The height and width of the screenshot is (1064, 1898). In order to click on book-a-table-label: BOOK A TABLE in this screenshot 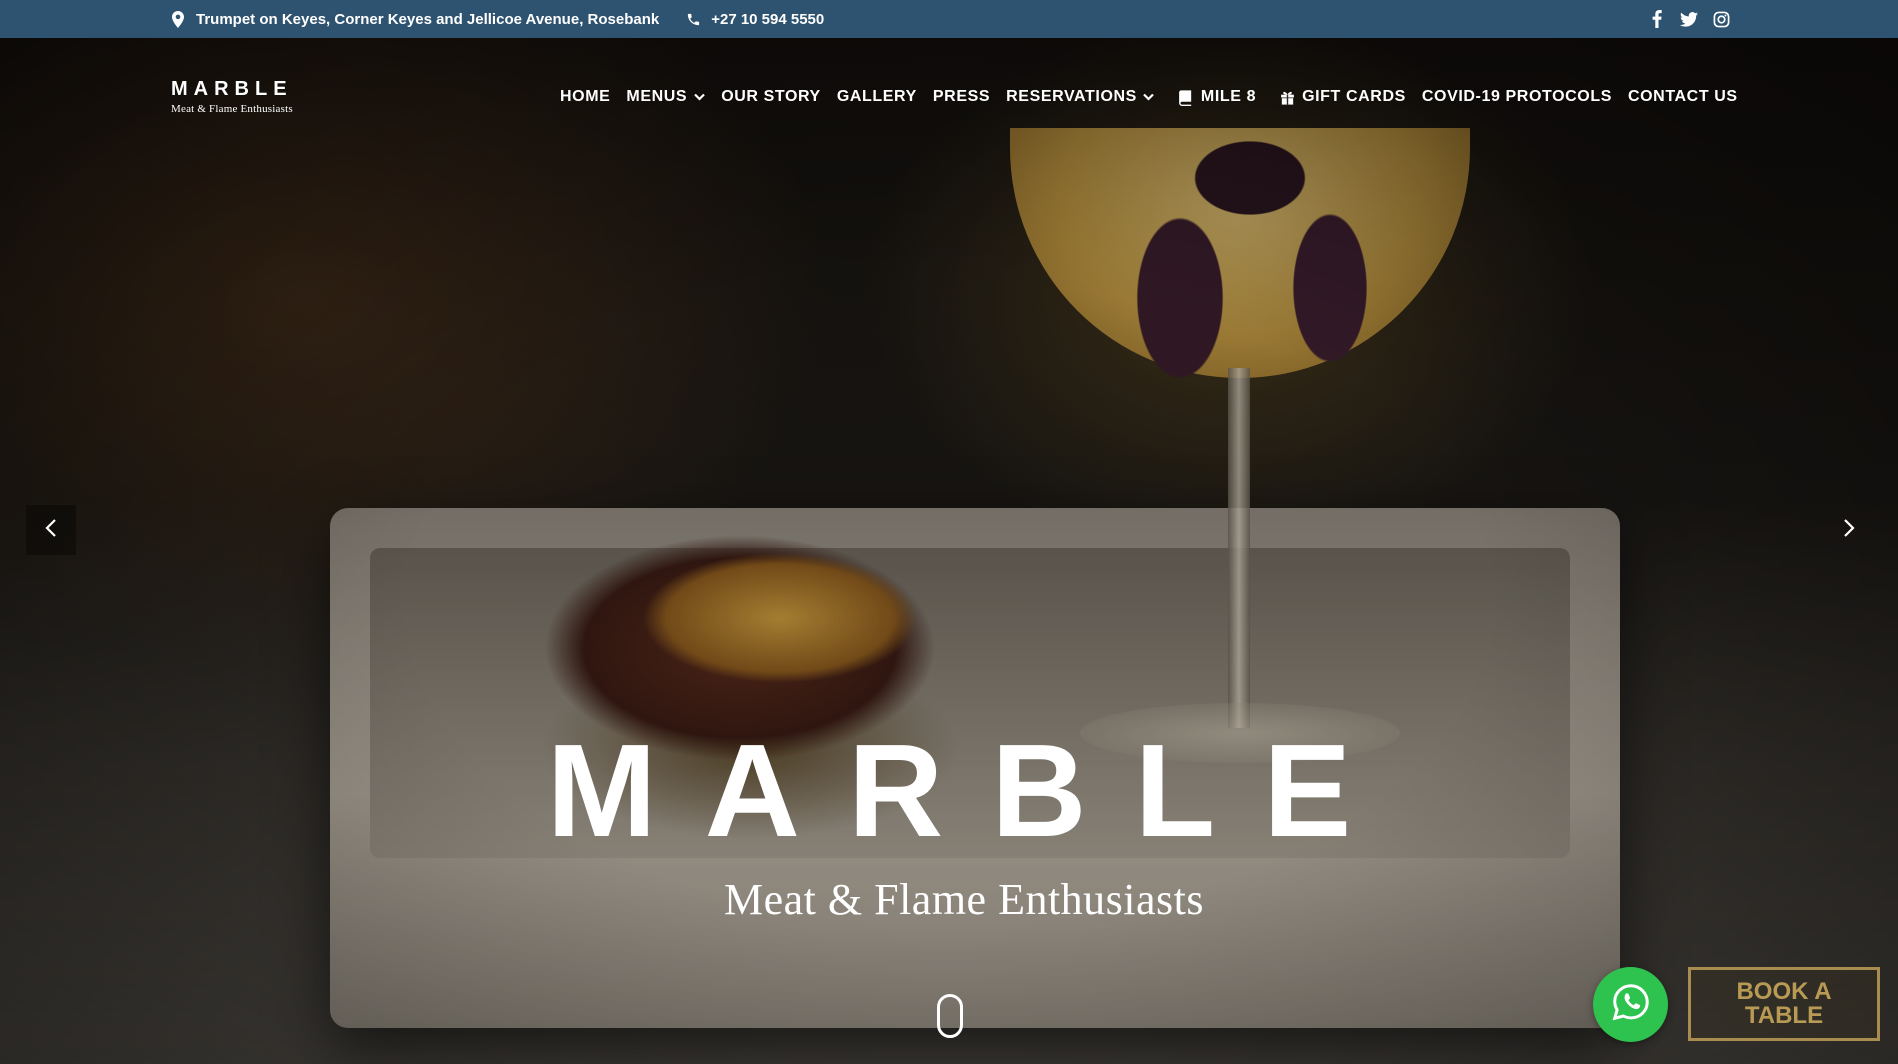, I will do `click(1784, 1003)`.